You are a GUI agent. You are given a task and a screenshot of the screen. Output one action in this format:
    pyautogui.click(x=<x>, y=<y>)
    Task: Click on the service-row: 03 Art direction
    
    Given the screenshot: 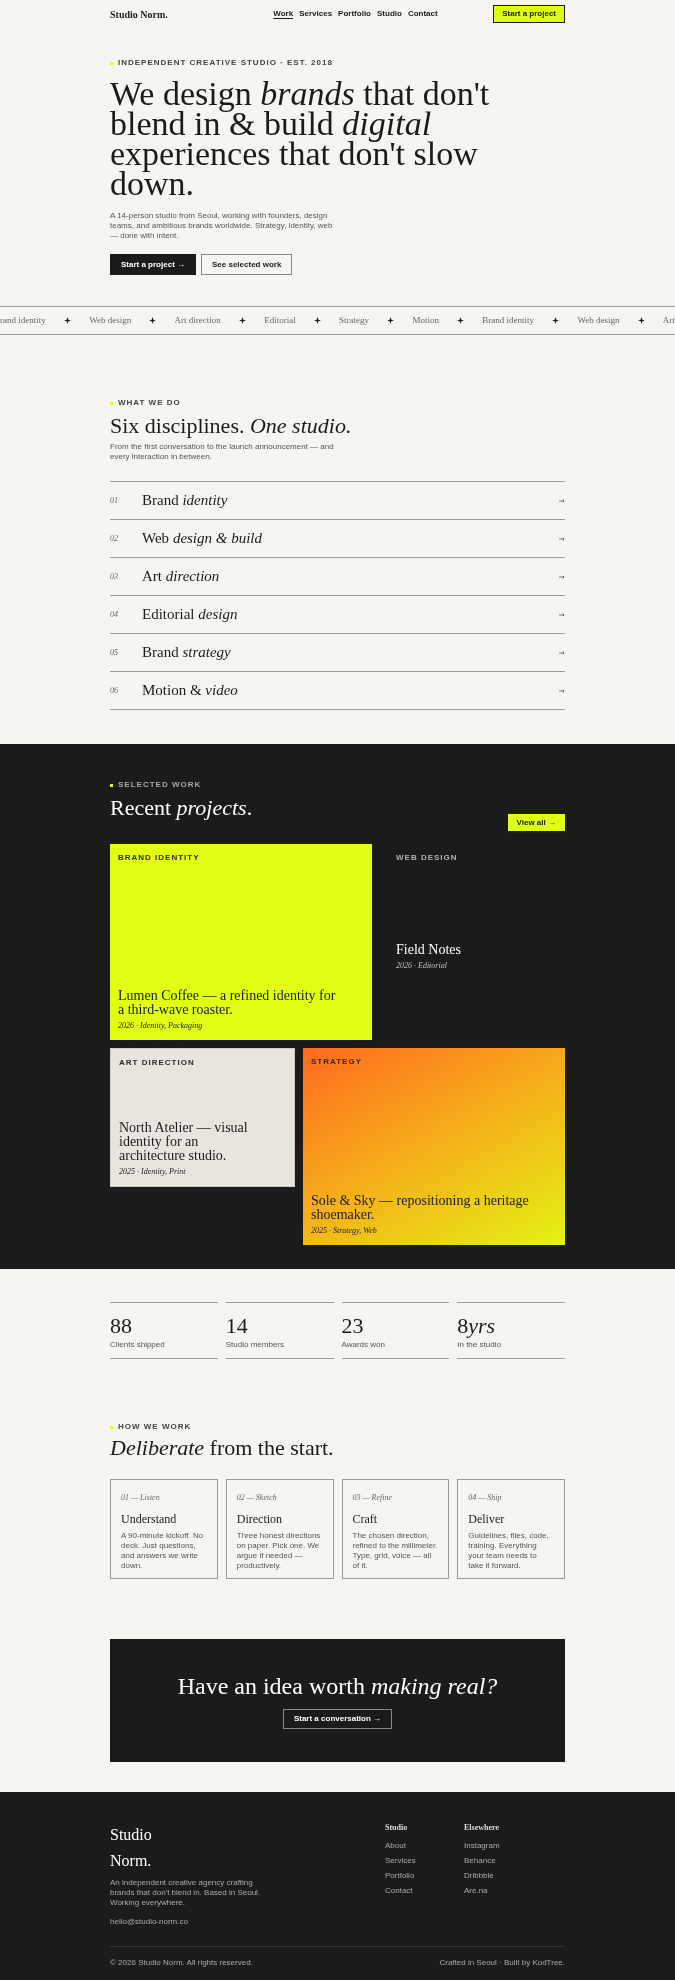 What is the action you would take?
    pyautogui.click(x=337, y=577)
    